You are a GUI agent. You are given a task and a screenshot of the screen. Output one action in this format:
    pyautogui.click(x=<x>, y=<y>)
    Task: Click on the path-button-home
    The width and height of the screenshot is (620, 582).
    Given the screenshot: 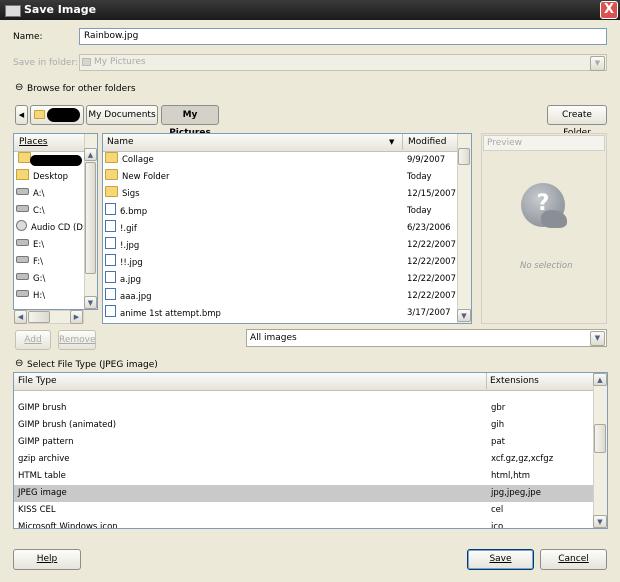 What is the action you would take?
    pyautogui.click(x=57, y=115)
    